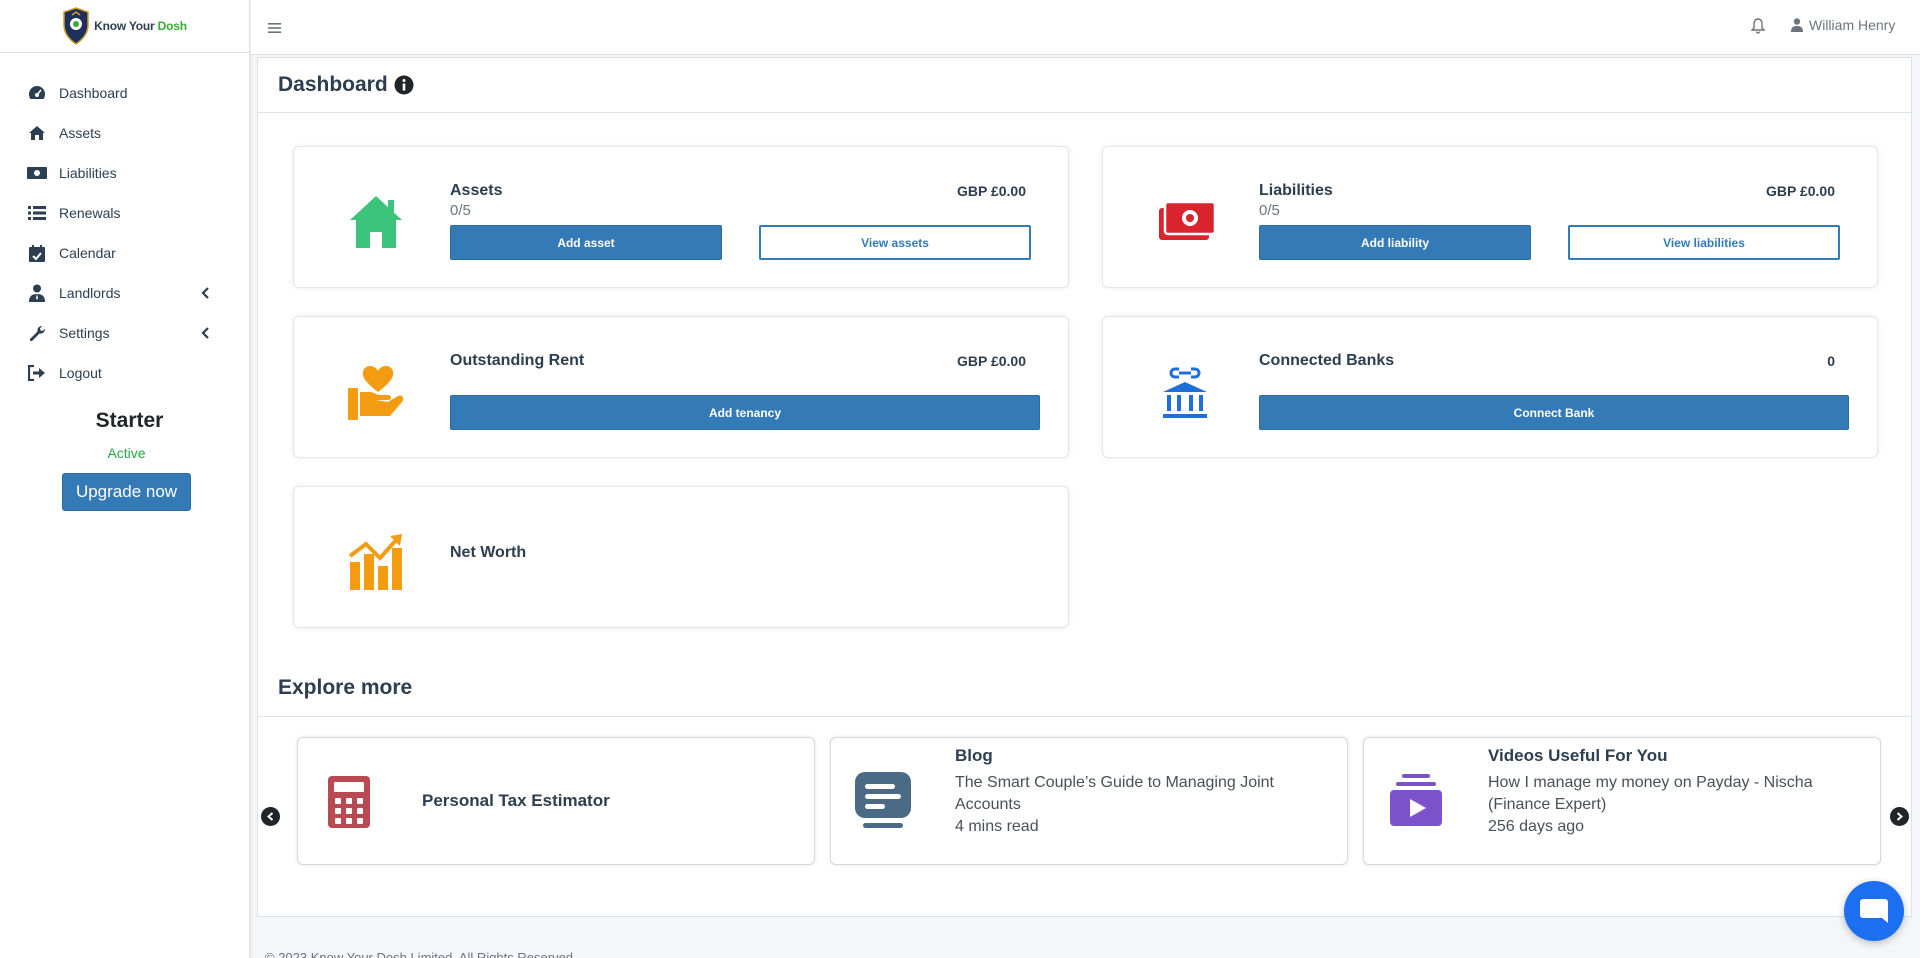  Describe the element at coordinates (488, 552) in the screenshot. I see `card-title: Net Worth` at that location.